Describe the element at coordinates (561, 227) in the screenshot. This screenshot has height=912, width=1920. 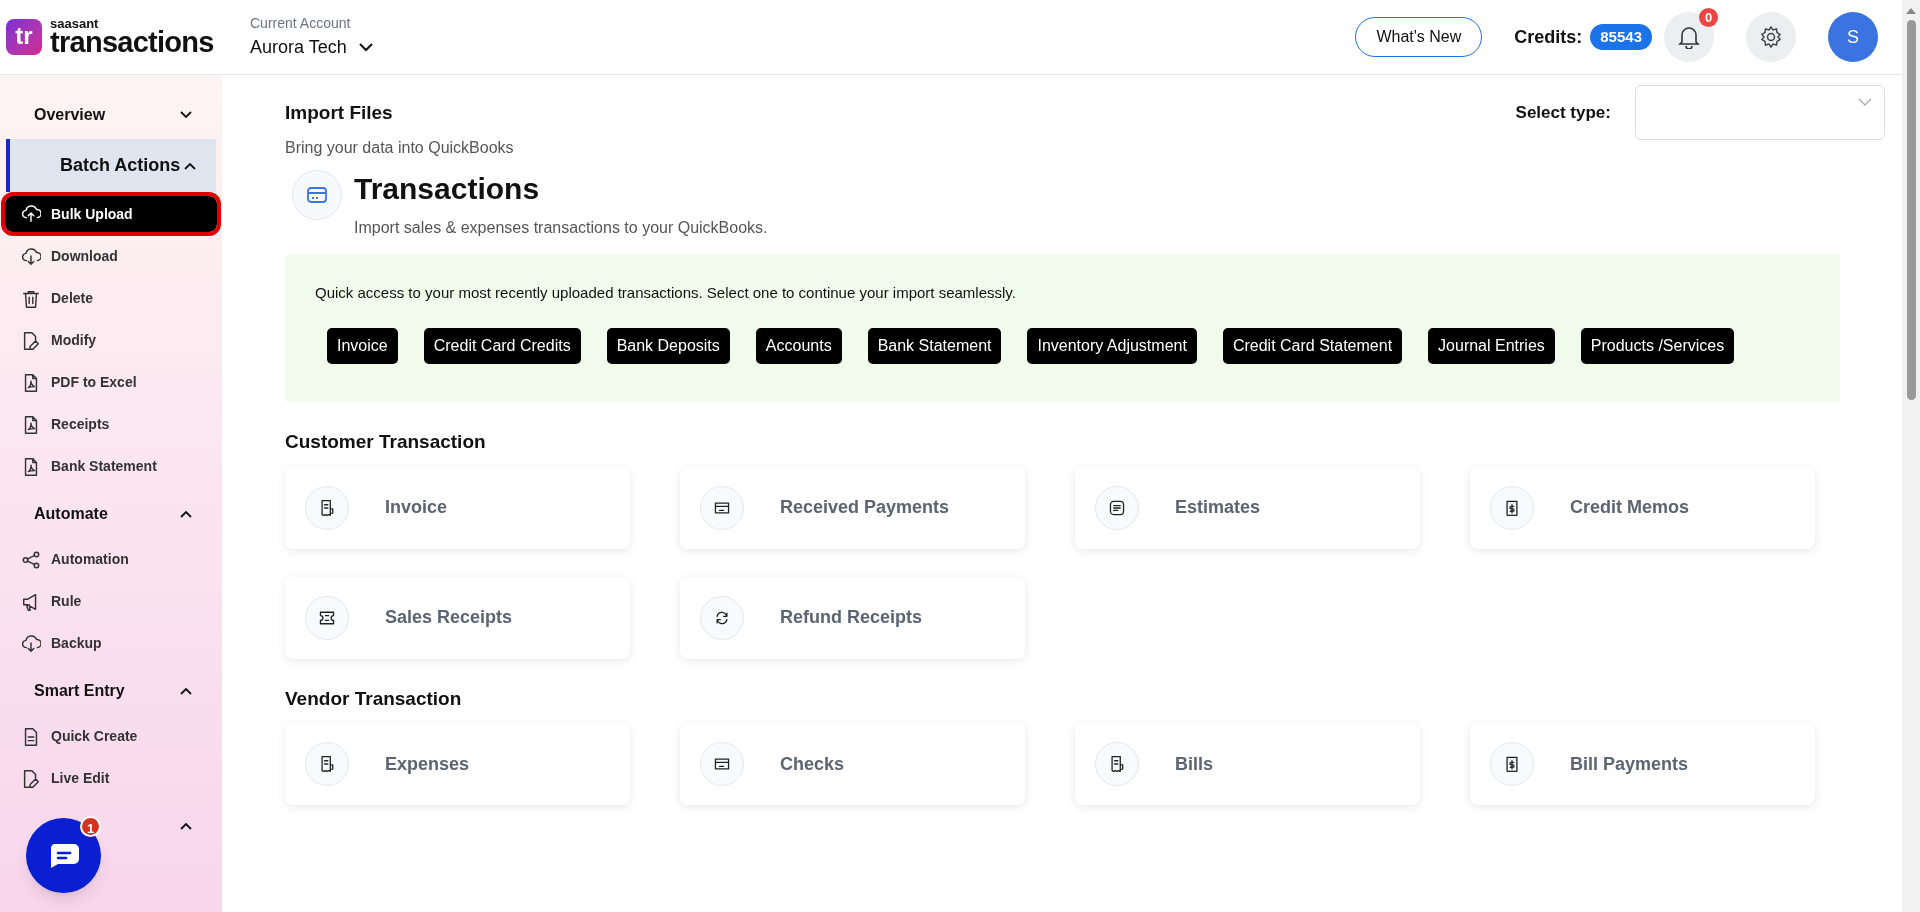
I see `section-description: Import sales & expenses transactions to your QuickBooks.` at that location.